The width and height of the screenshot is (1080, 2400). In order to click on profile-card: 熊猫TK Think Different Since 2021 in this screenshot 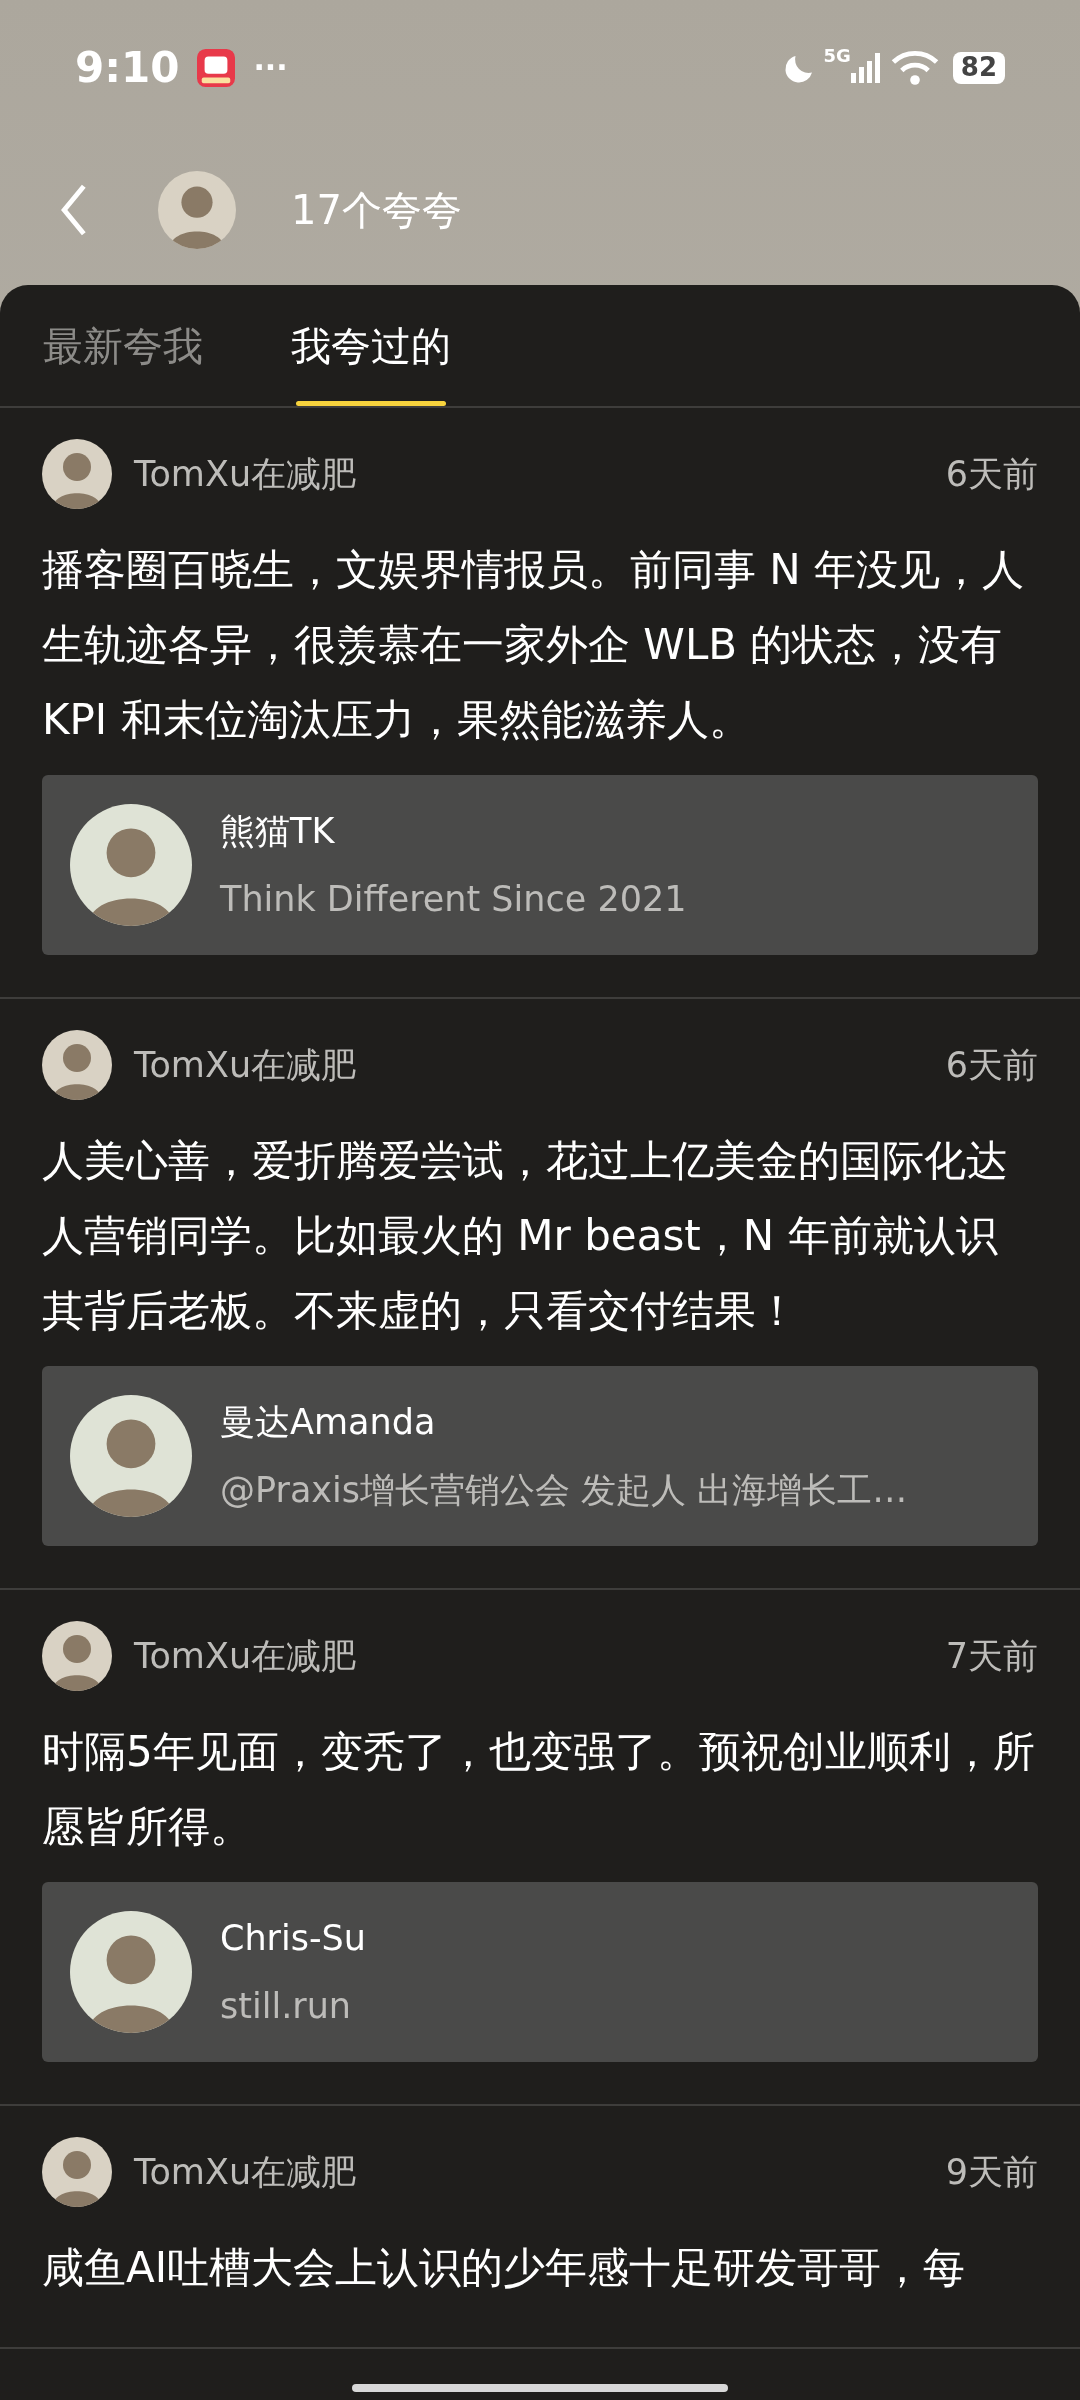, I will do `click(540, 865)`.